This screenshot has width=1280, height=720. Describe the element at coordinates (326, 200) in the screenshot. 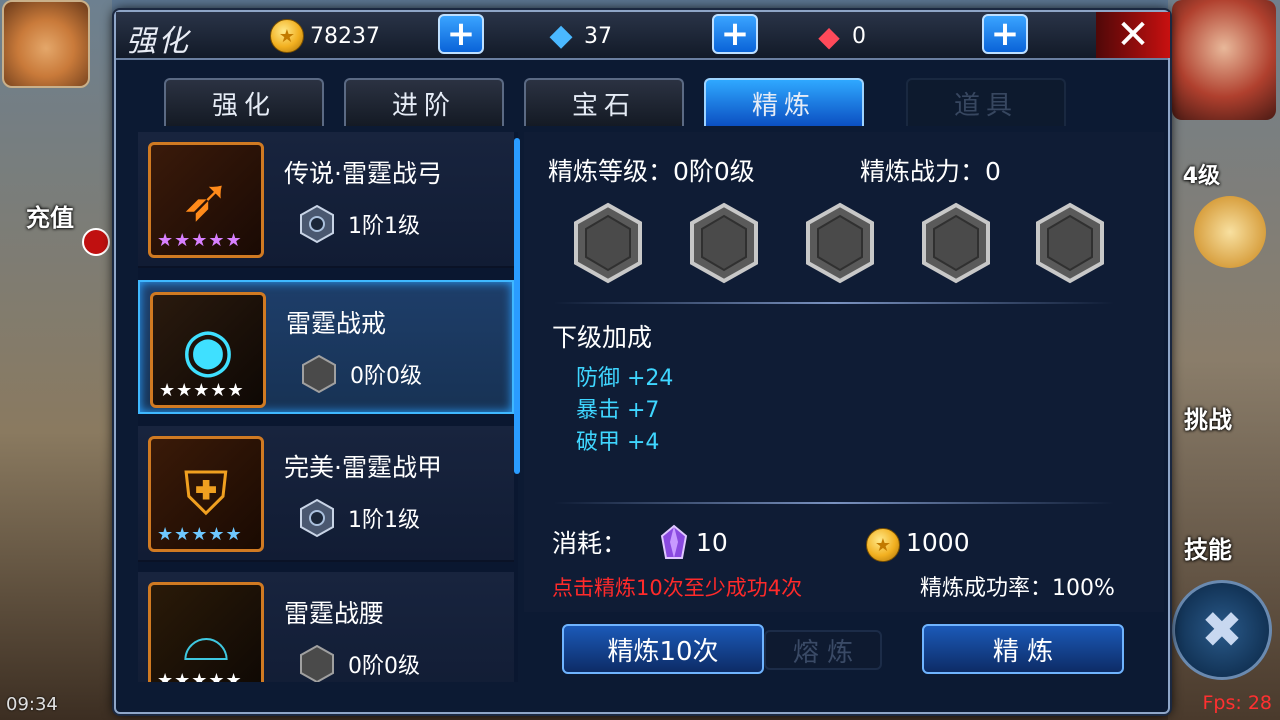

I see `list-item: ➶ ★★★★★ 传说·雷霆战弓 1阶1级` at that location.